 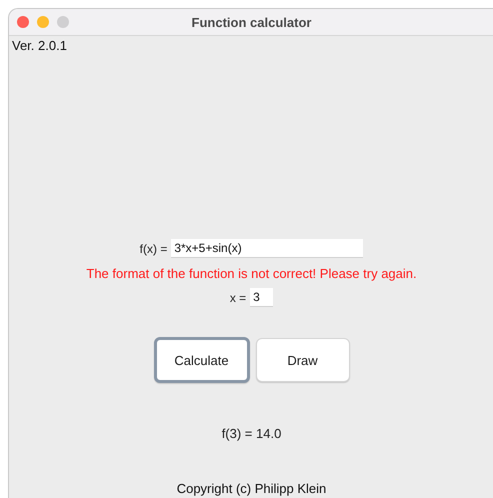 What do you see at coordinates (238, 297) in the screenshot?
I see `x-label: x =` at bounding box center [238, 297].